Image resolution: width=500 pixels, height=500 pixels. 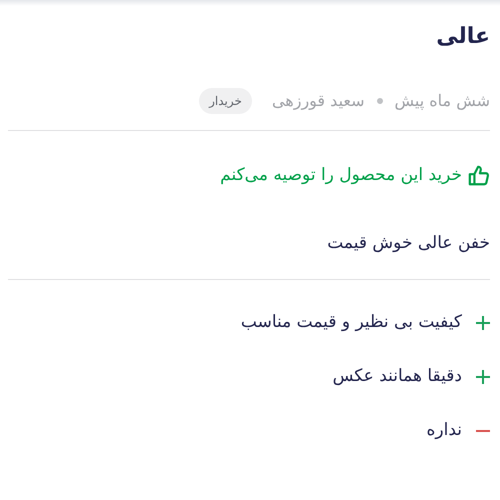 What do you see at coordinates (225, 101) in the screenshot?
I see `buyer-badge: خریدار` at bounding box center [225, 101].